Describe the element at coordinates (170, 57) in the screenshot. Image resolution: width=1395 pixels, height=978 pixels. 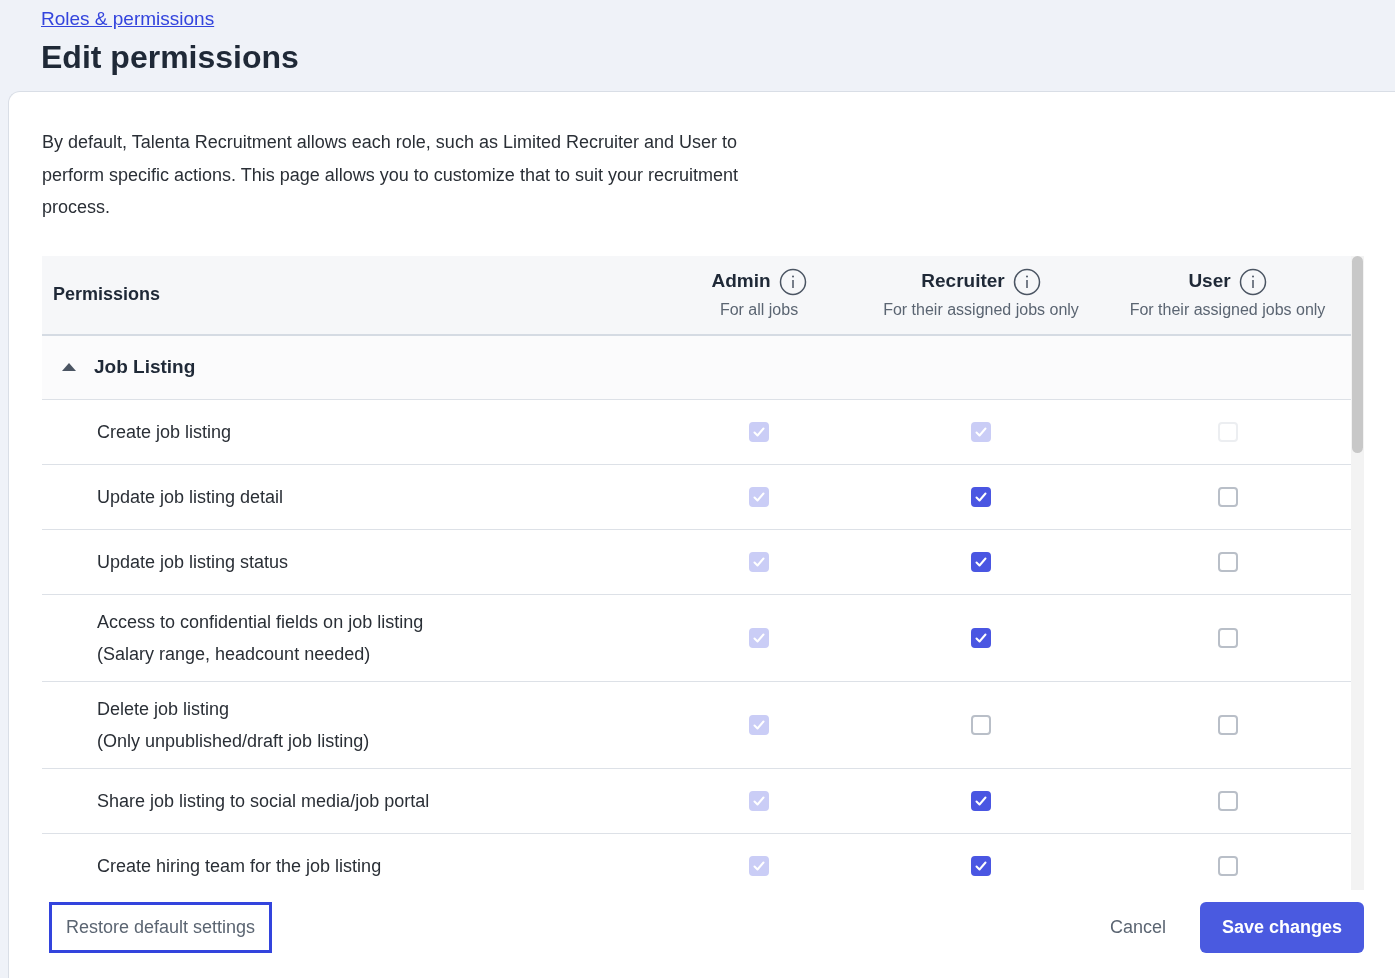
I see `page-title: Edit permissions` at that location.